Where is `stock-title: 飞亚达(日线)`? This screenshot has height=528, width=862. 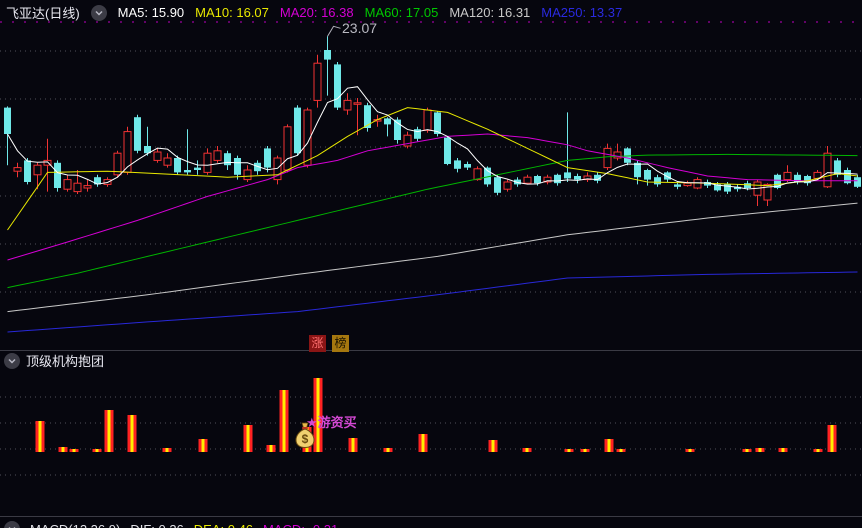 stock-title: 飞亚达(日线) is located at coordinates (43, 13).